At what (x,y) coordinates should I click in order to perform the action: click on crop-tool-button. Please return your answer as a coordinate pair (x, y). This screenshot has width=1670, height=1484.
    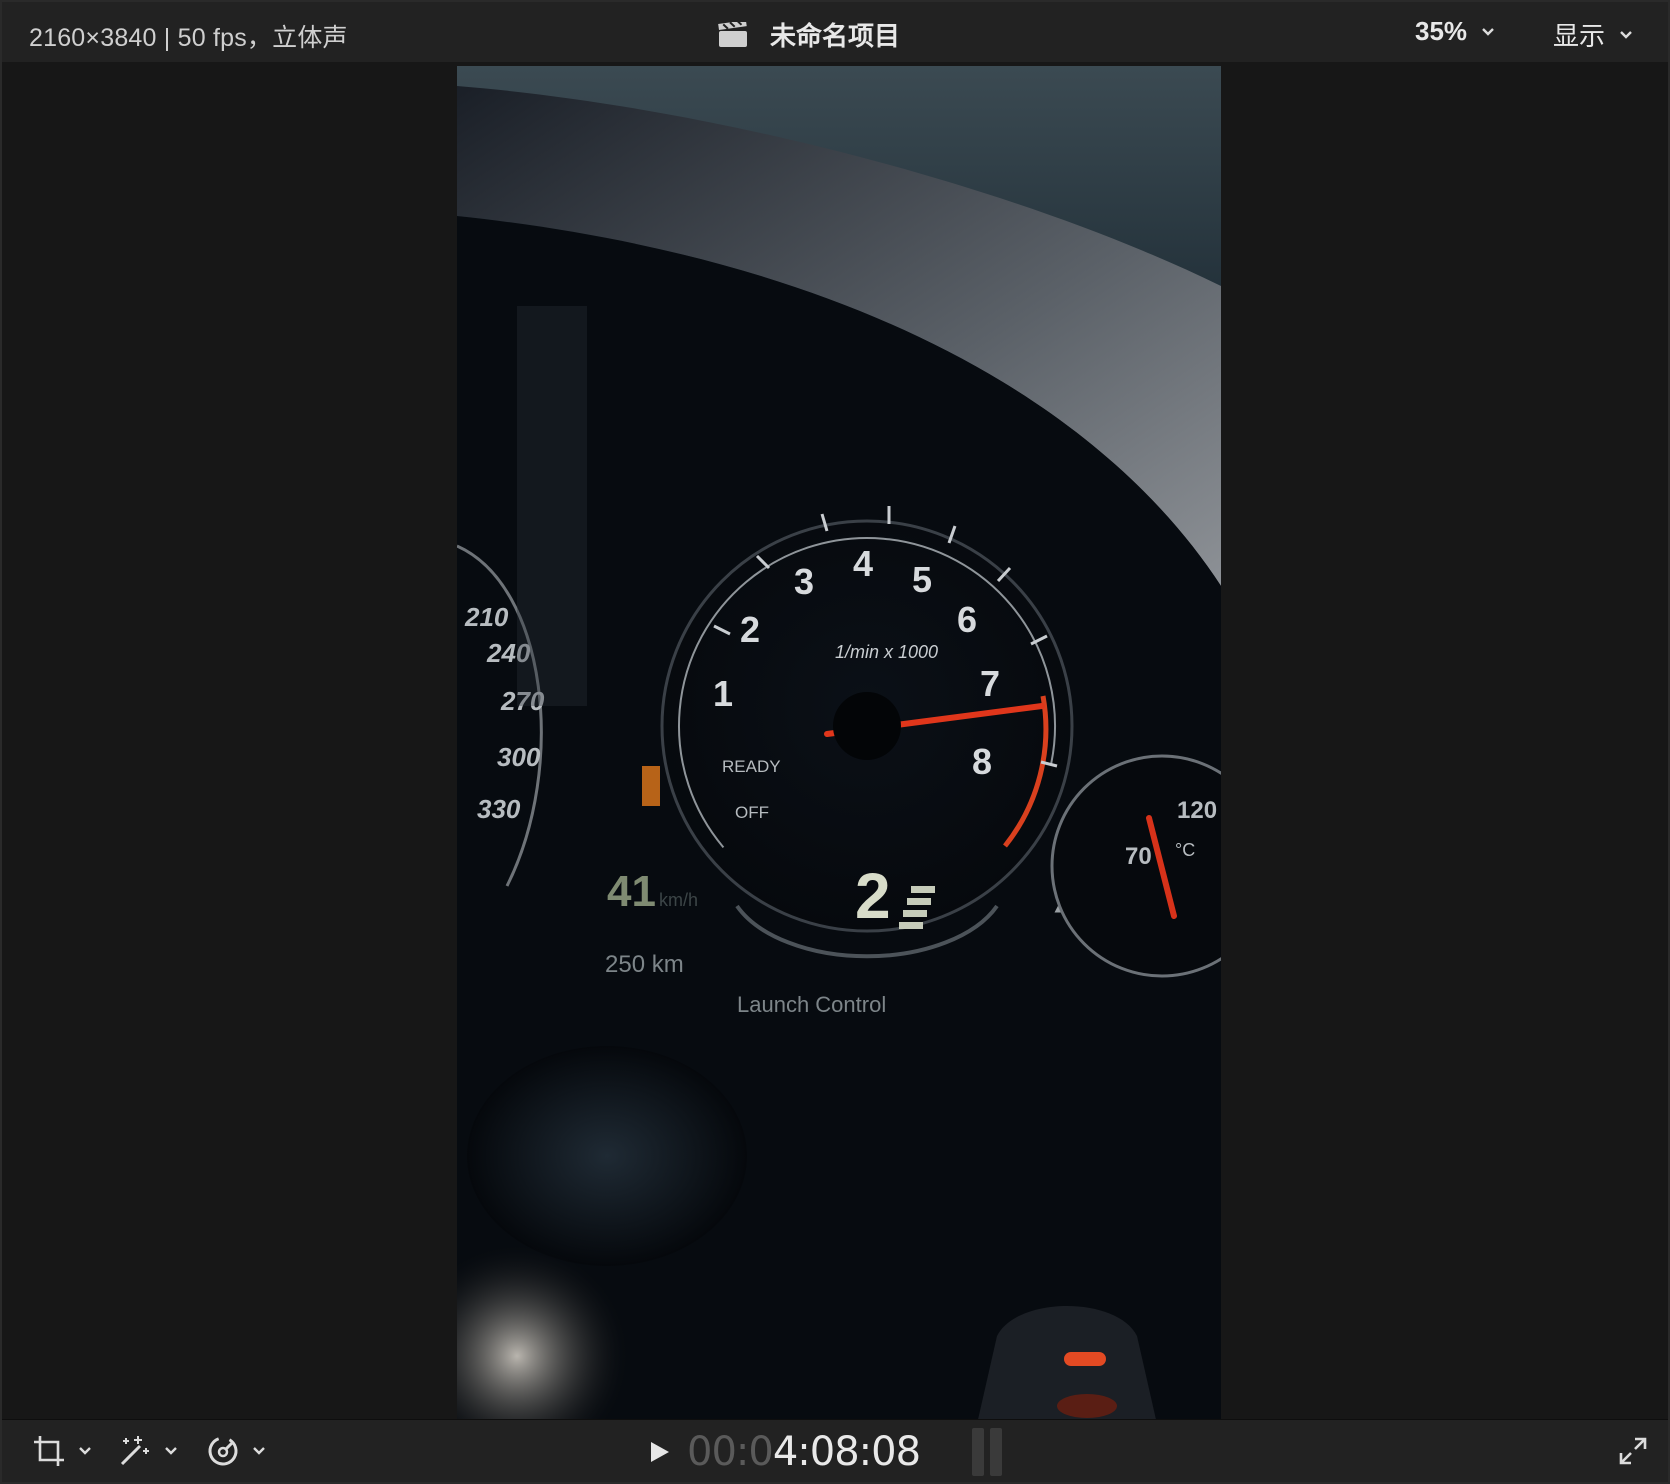
    Looking at the image, I should click on (62, 1451).